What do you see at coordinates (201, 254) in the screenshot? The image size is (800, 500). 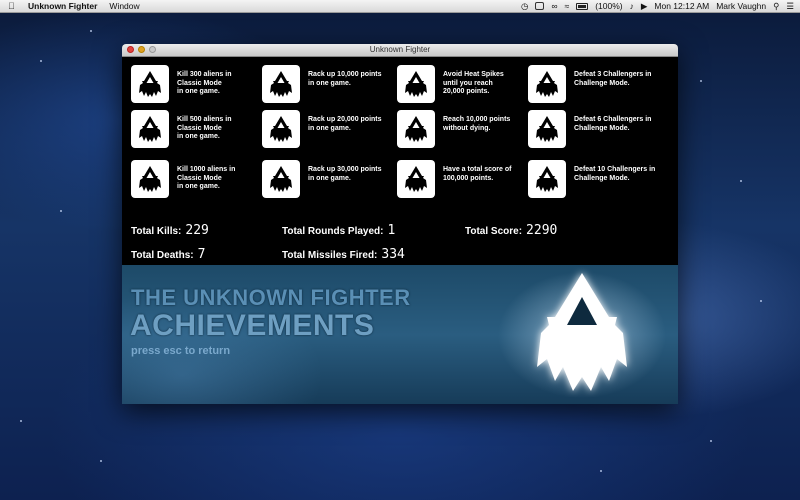 I see `stat-value: 7` at bounding box center [201, 254].